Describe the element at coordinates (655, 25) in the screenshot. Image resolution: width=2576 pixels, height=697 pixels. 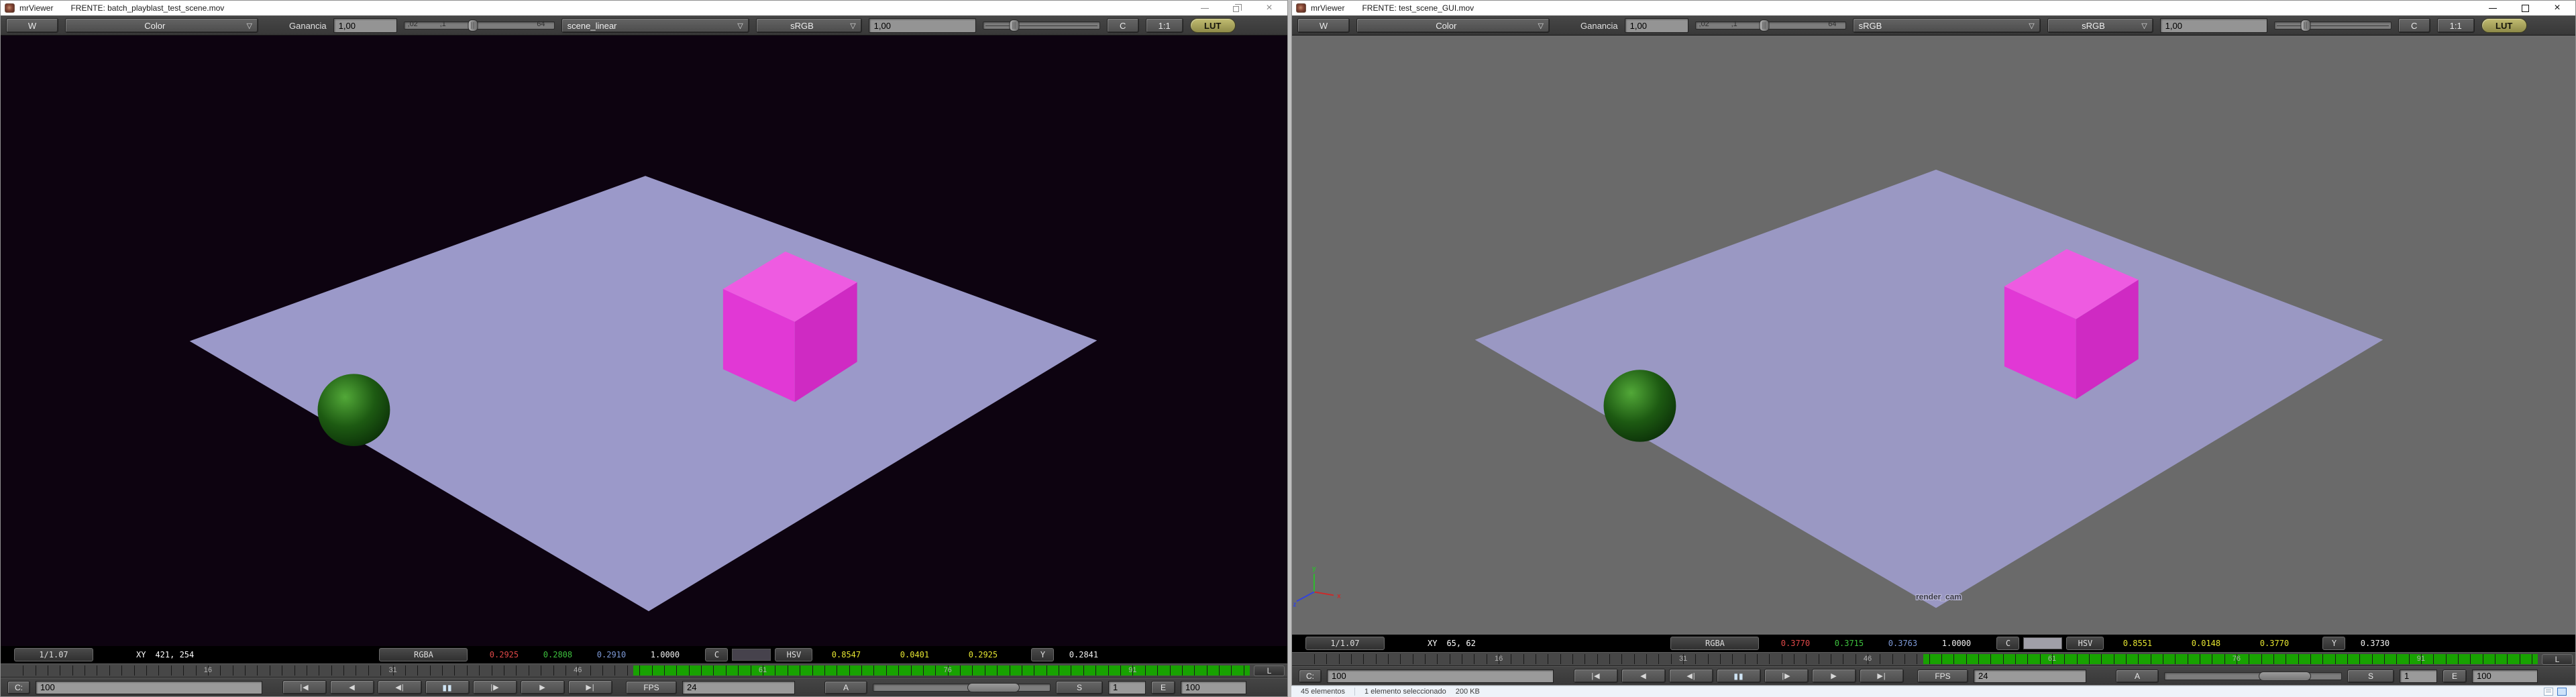
I see `colorspace-dropdown: scene_linear ▽` at that location.